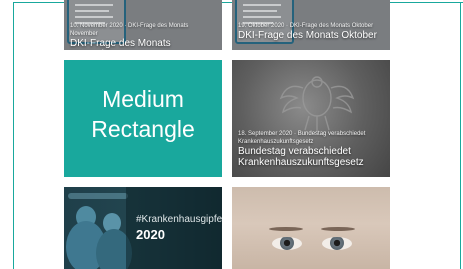  I want to click on eyebrow-left, so click(286, 229).